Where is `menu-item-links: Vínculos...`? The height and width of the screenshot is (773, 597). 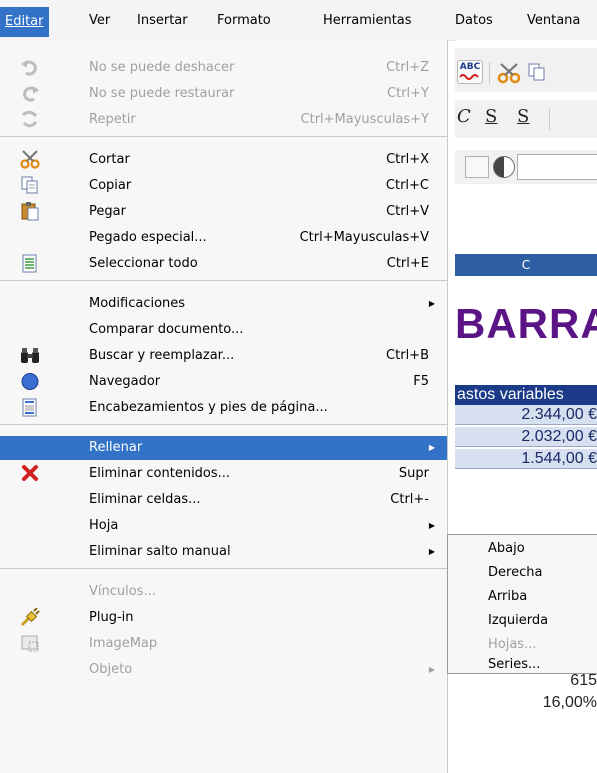
menu-item-links: Vínculos... is located at coordinates (223, 591).